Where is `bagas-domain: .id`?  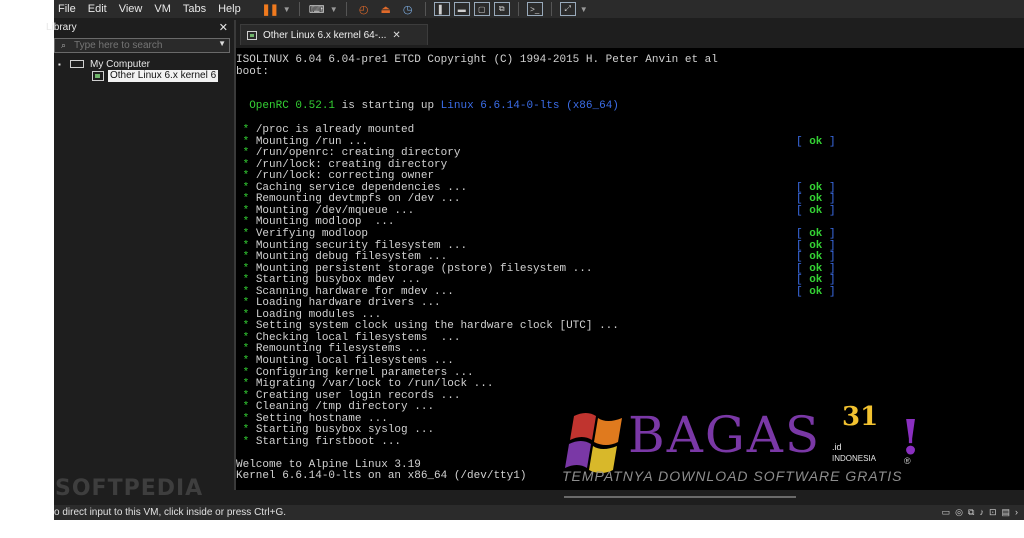
bagas-domain: .id is located at coordinates (837, 447).